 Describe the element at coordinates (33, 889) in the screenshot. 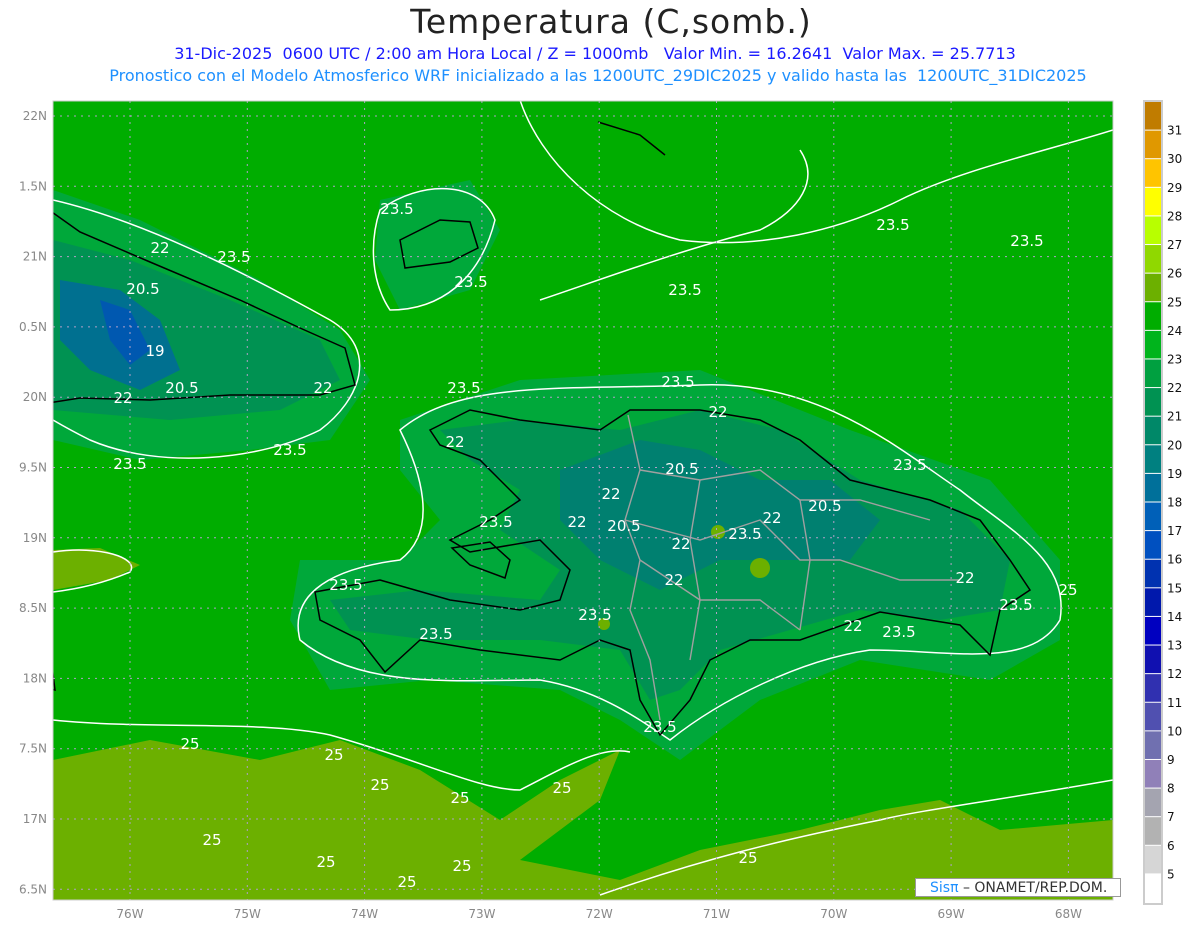

I see `lat-tick-label: 6.5N` at that location.